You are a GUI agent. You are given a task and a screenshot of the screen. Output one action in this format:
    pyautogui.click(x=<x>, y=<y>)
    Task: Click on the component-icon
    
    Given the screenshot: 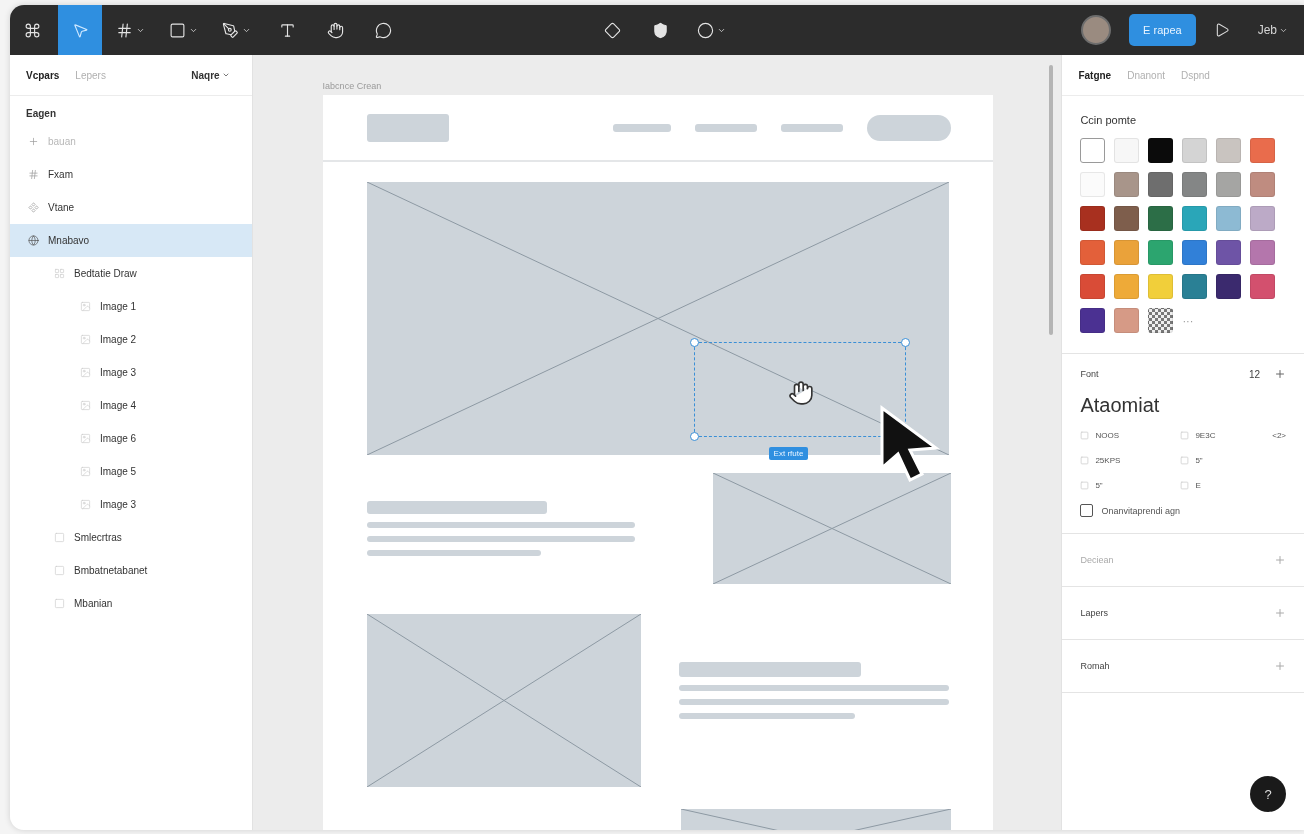 What is the action you would take?
    pyautogui.click(x=33, y=207)
    